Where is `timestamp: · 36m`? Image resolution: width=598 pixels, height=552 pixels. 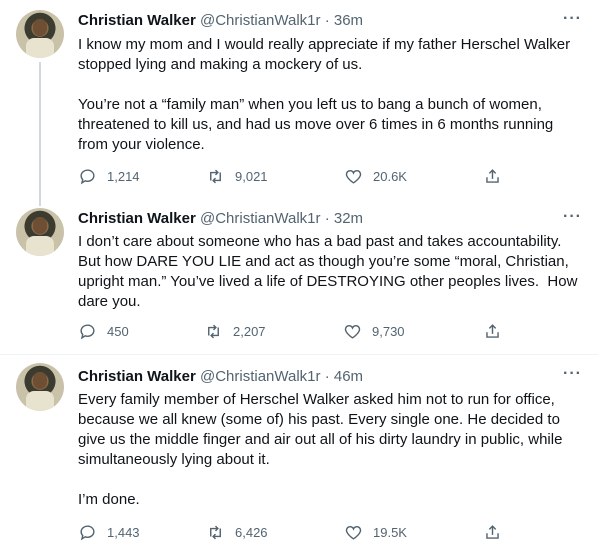
timestamp: · 36m is located at coordinates (344, 20).